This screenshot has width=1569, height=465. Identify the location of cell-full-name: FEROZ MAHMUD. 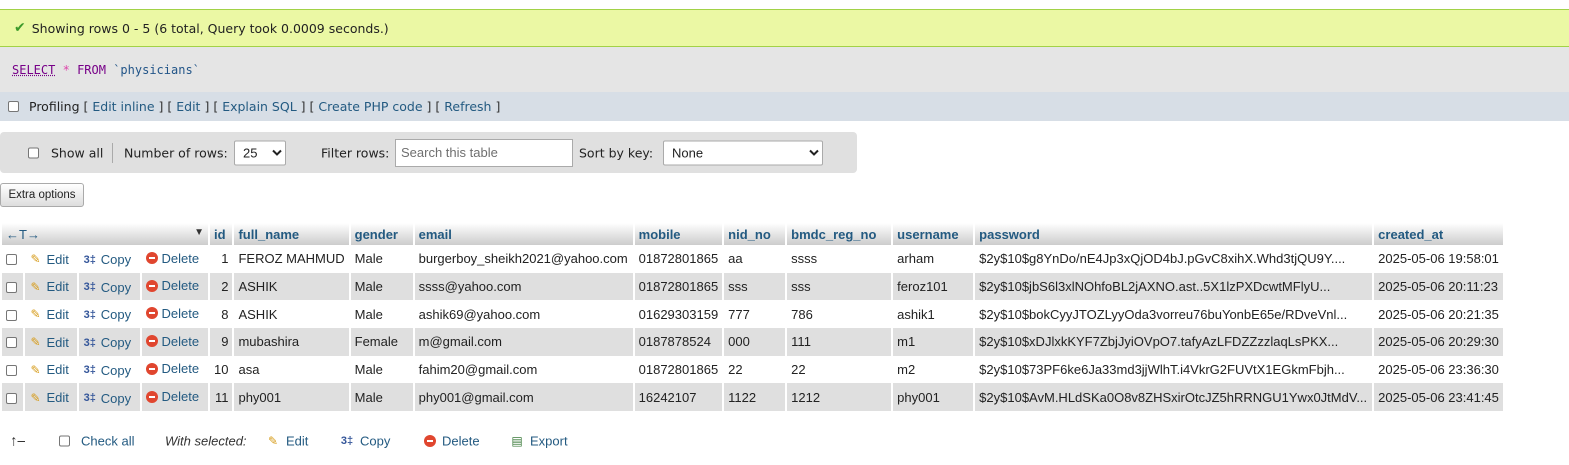
(291, 259).